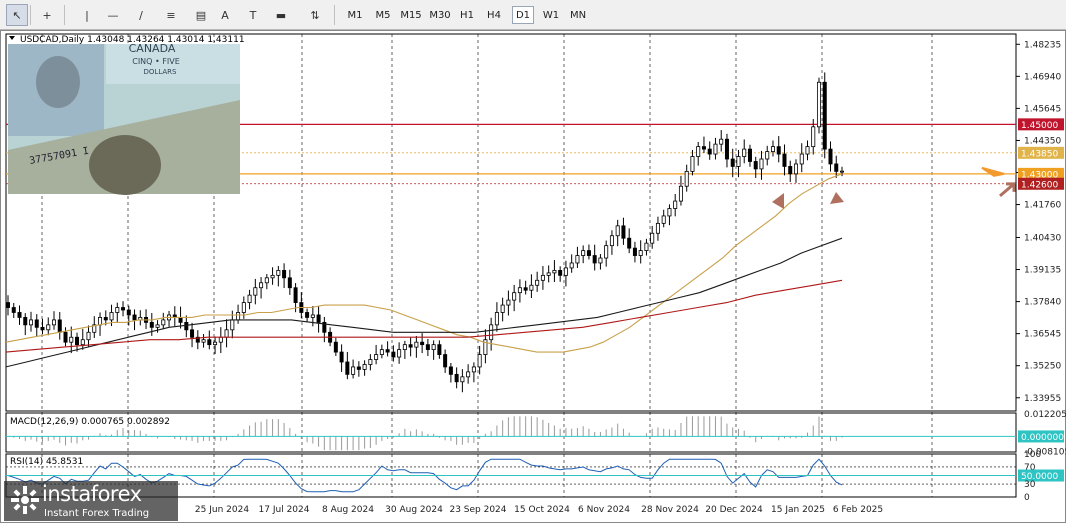 This screenshot has width=1066, height=523. I want to click on crosshair-icon: +, so click(47, 15).